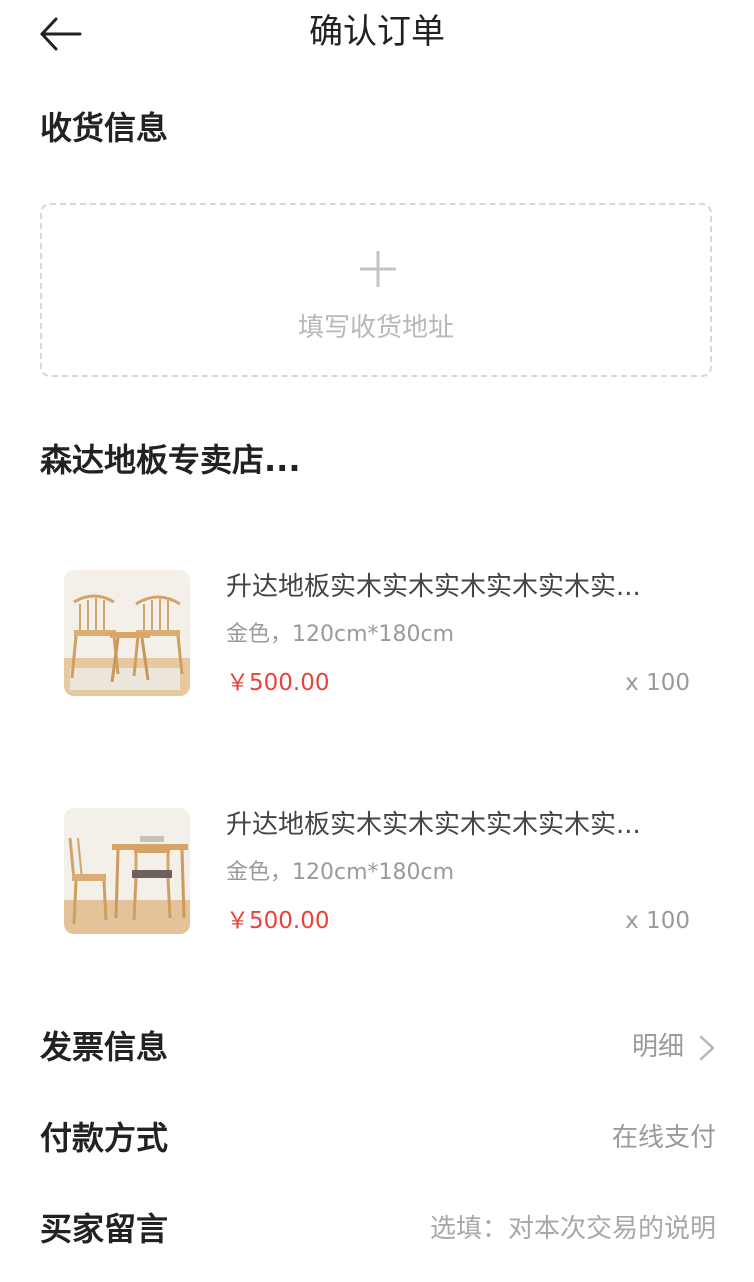 The image size is (754, 1282). What do you see at coordinates (378, 269) in the screenshot?
I see `plus-icon` at bounding box center [378, 269].